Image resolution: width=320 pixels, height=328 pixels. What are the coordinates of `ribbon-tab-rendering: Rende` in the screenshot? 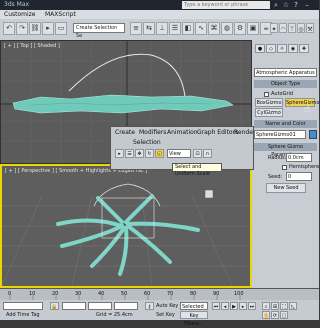 It's located at (243, 132).